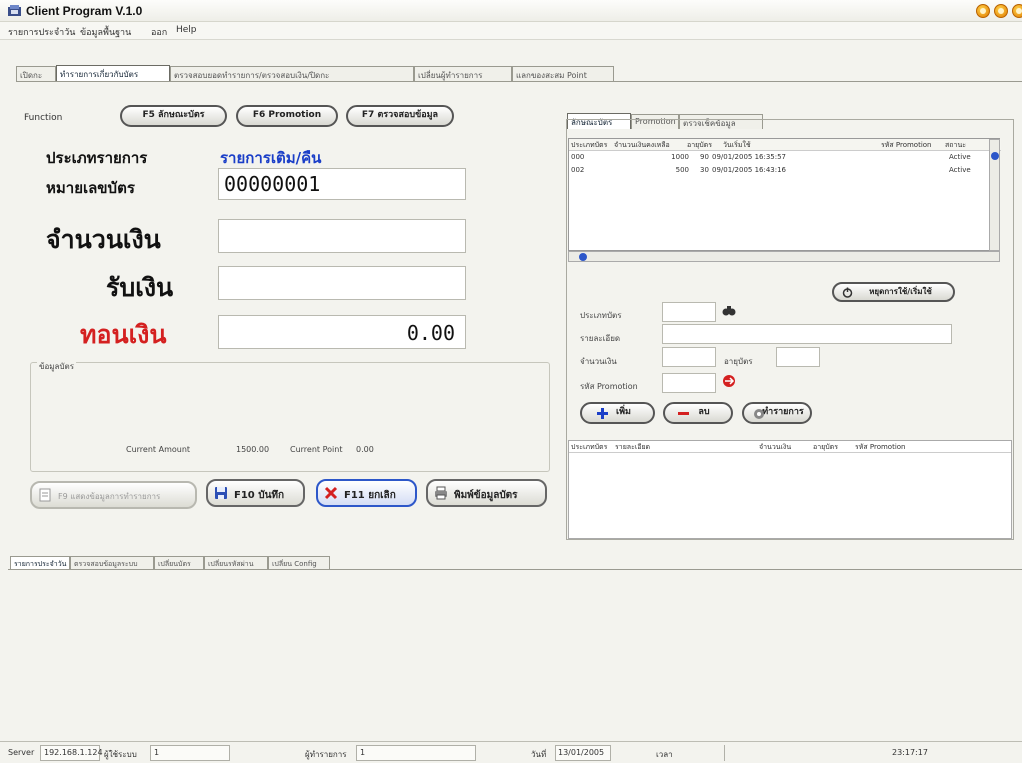  What do you see at coordinates (253, 449) in the screenshot?
I see `current-amount-value: 1500.00` at bounding box center [253, 449].